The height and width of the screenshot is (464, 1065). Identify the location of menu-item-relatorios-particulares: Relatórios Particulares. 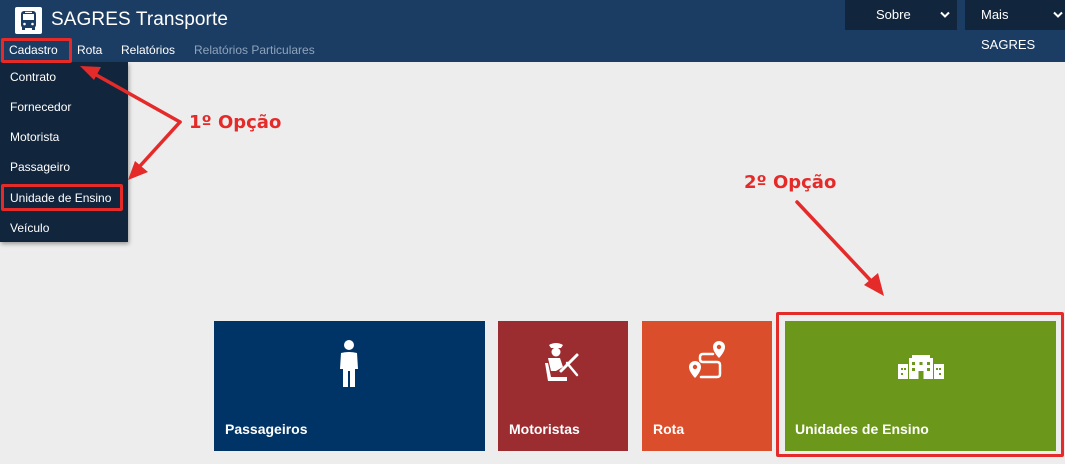
(254, 50).